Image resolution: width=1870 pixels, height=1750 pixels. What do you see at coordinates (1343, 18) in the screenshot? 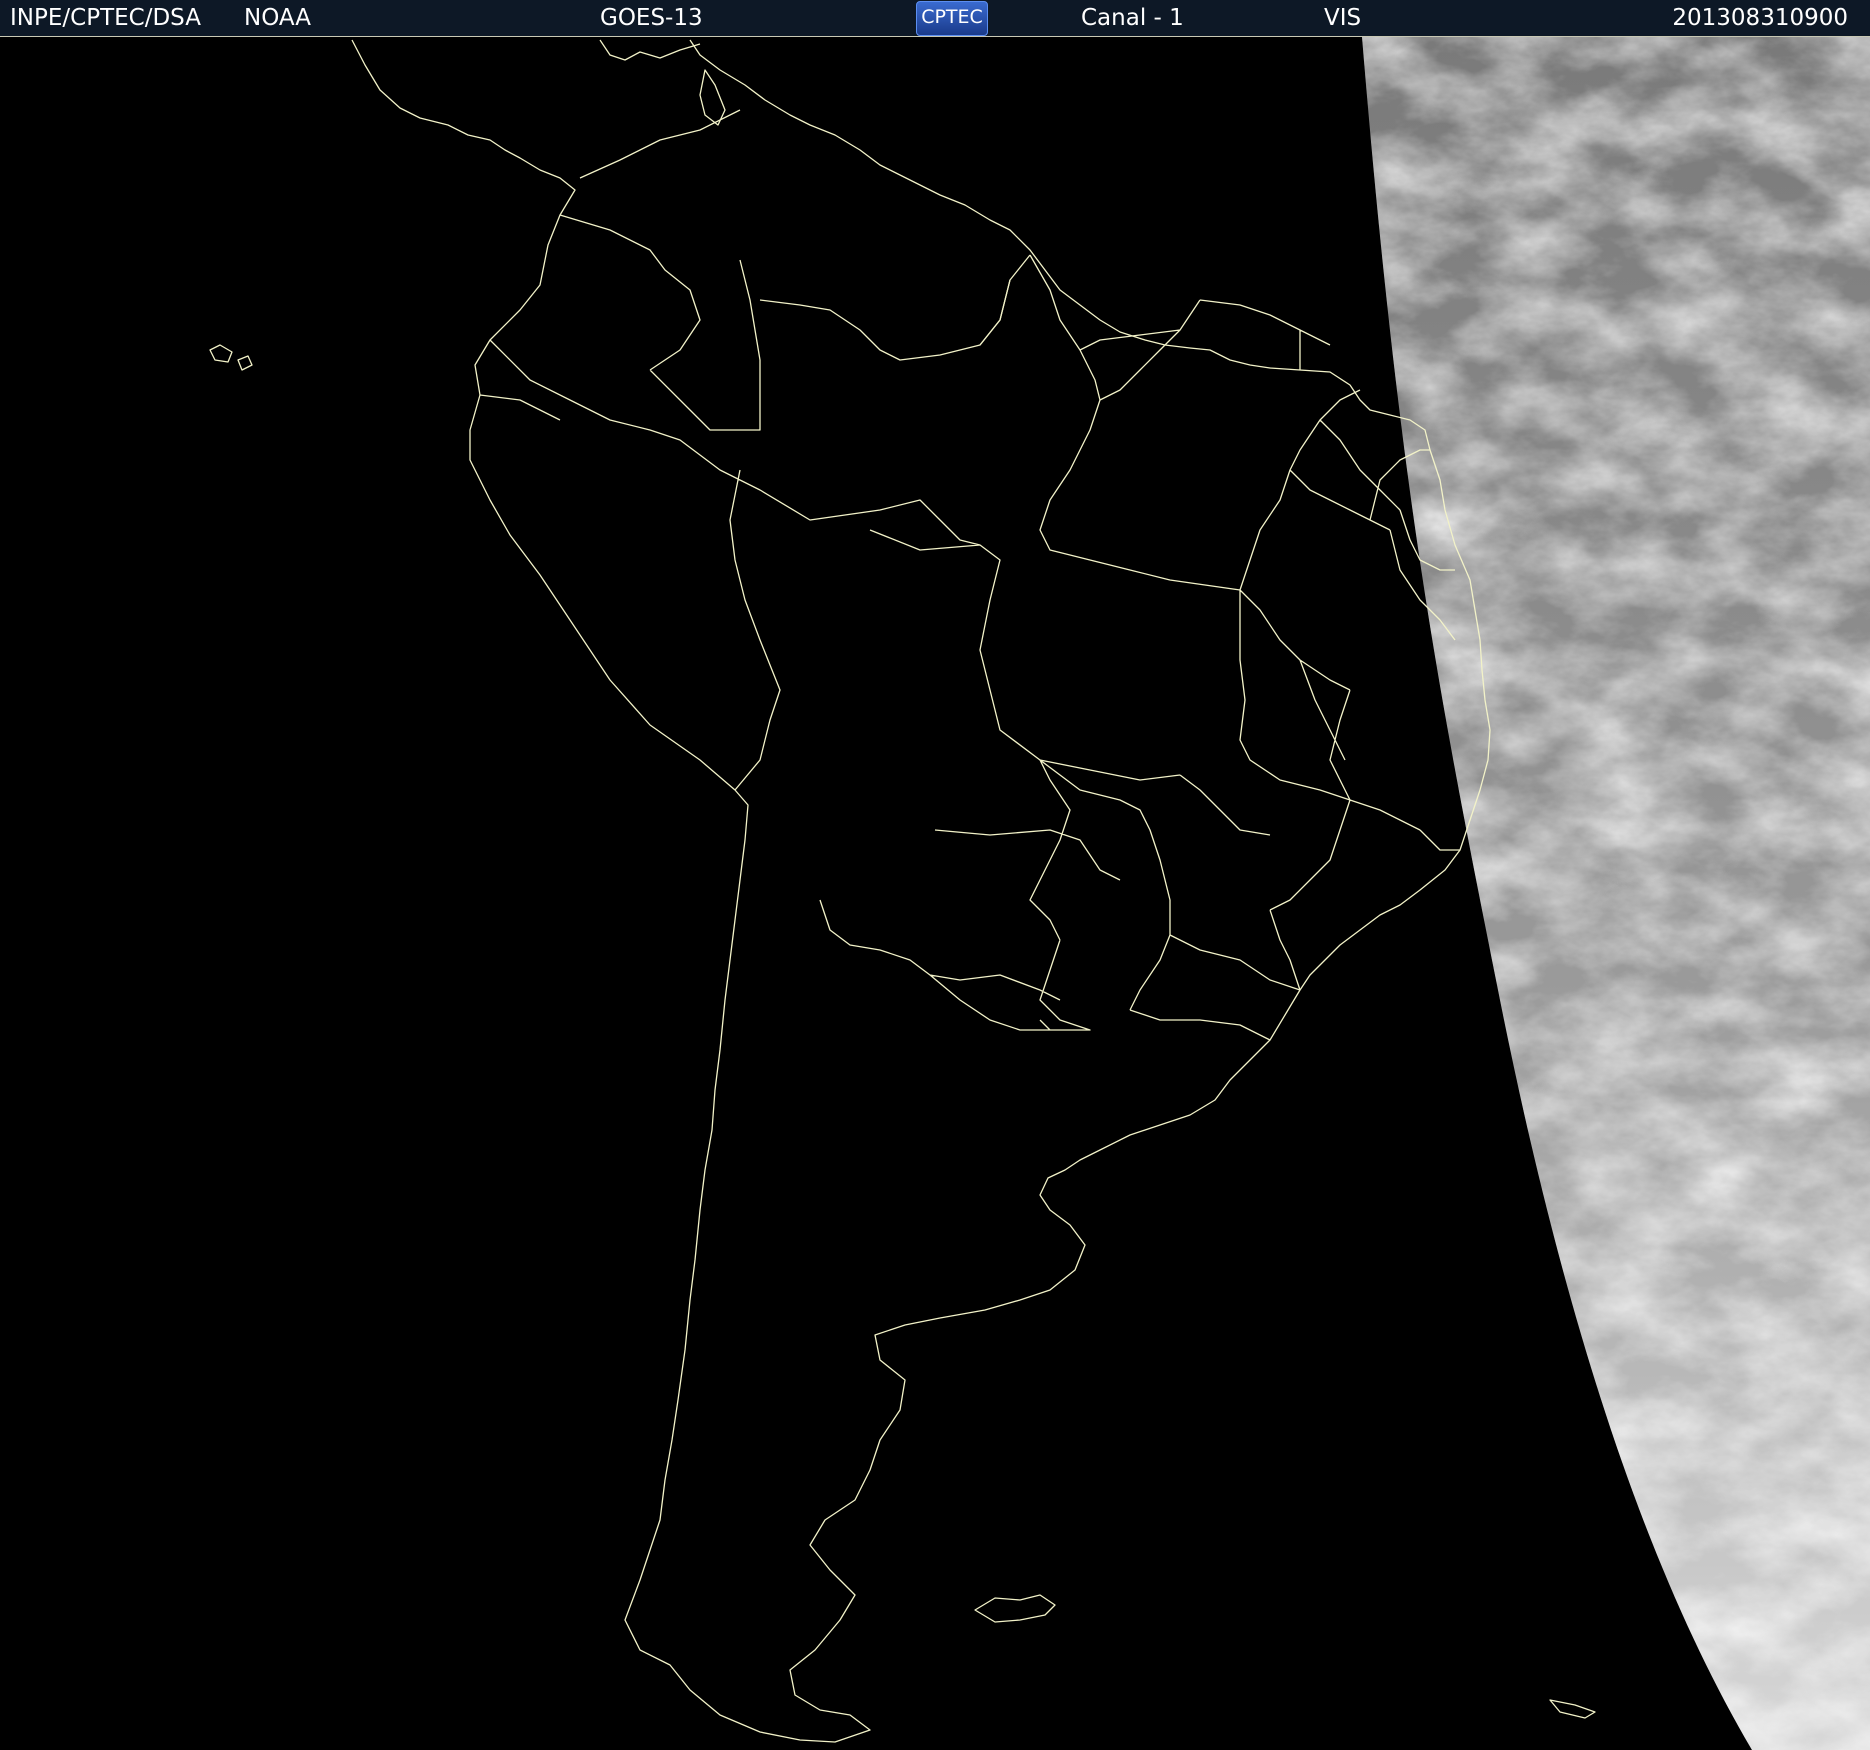
I see `band-label: VIS` at bounding box center [1343, 18].